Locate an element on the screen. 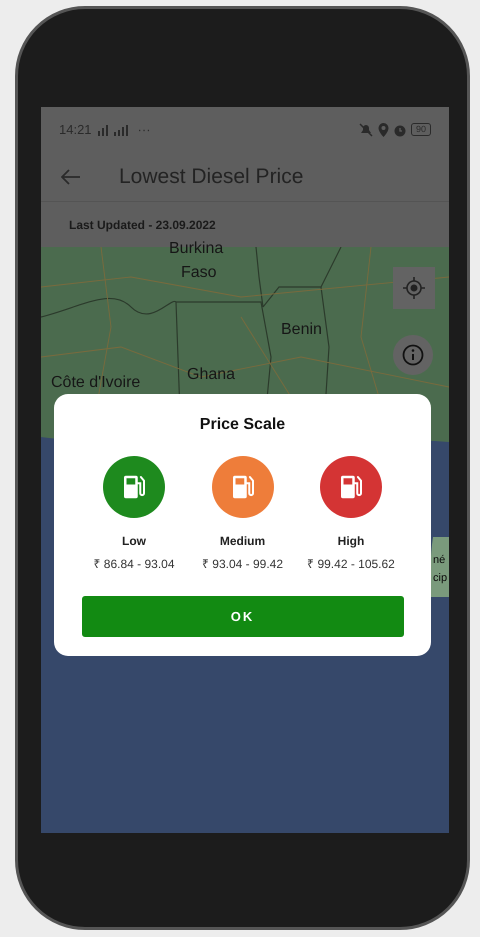 This screenshot has height=937, width=480. location-icon is located at coordinates (383, 129).